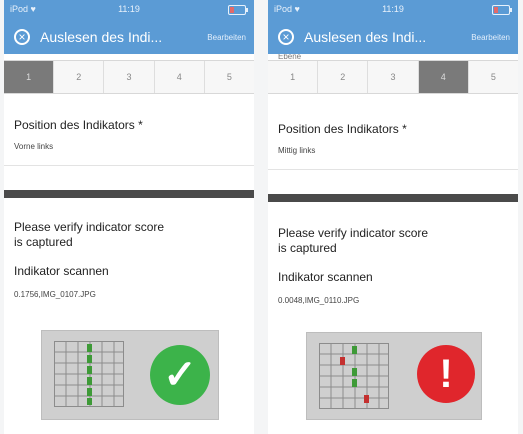  I want to click on position-field: Position des Indikators * Vorne links, so click(129, 134).